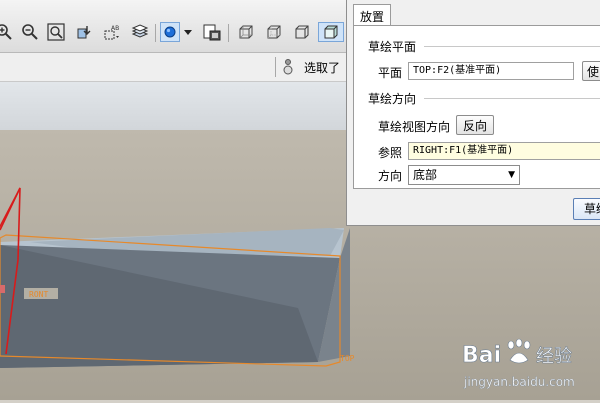  Describe the element at coordinates (2, 289) in the screenshot. I see `datum-marker` at that location.